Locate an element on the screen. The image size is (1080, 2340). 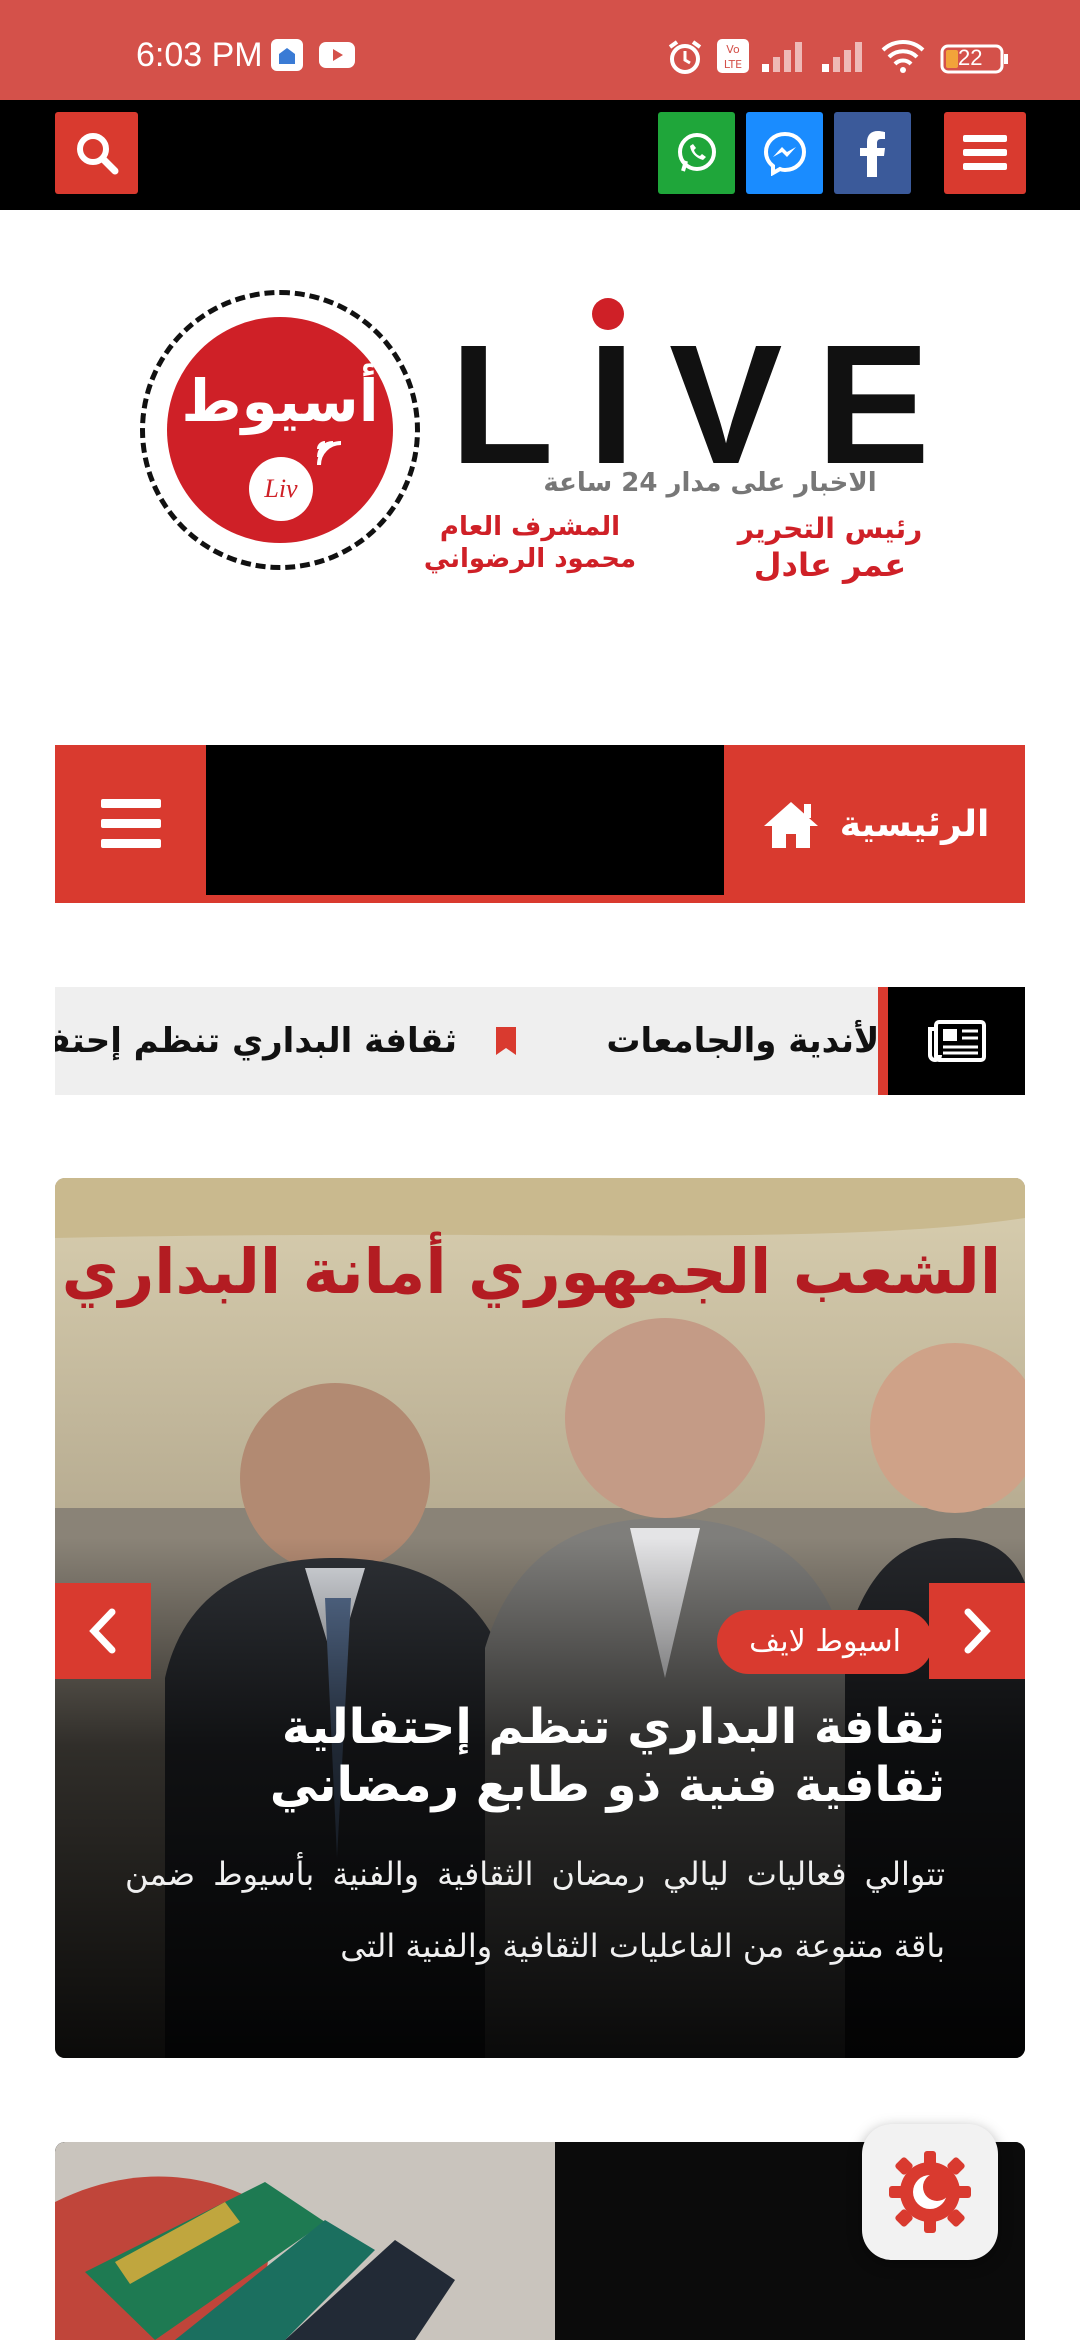
moon-gear-icon is located at coordinates (930, 2192).